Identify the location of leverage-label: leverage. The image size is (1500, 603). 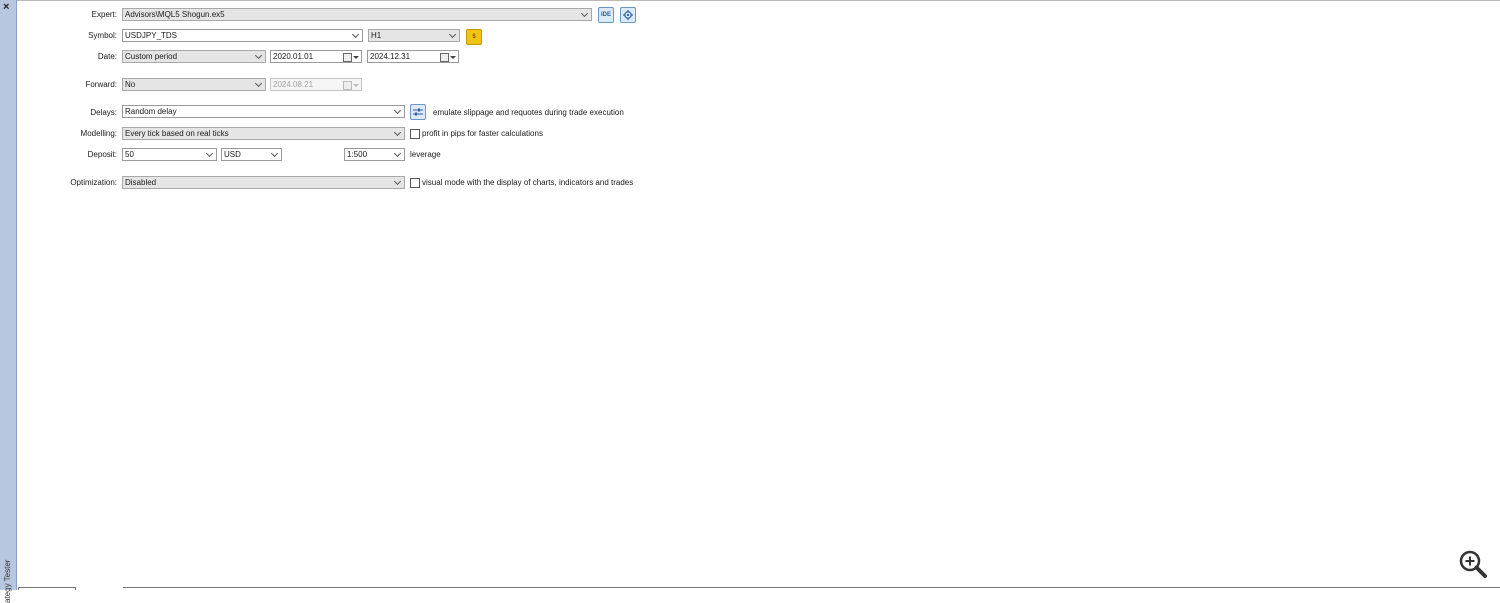
(425, 154).